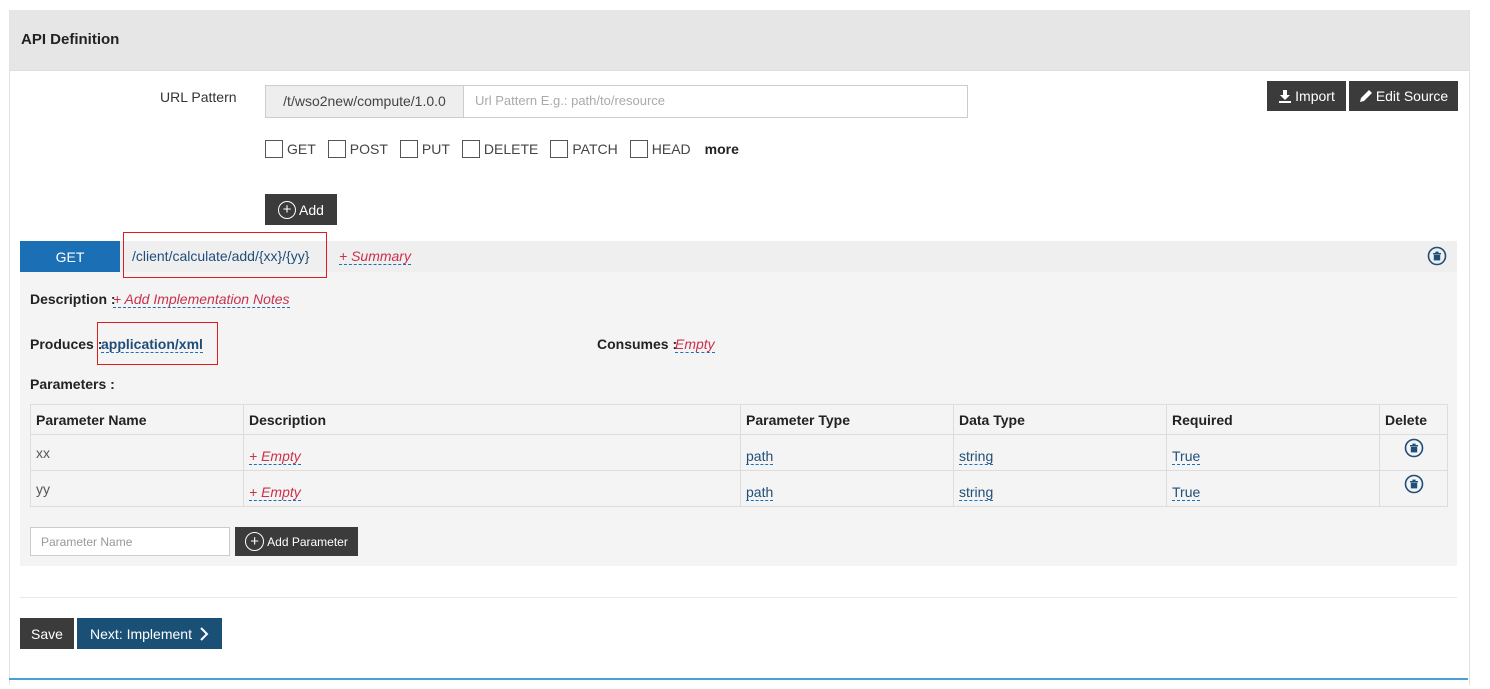 Image resolution: width=1490 pixels, height=689 pixels. Describe the element at coordinates (847, 419) in the screenshot. I see `column-header: Parameter Type` at that location.